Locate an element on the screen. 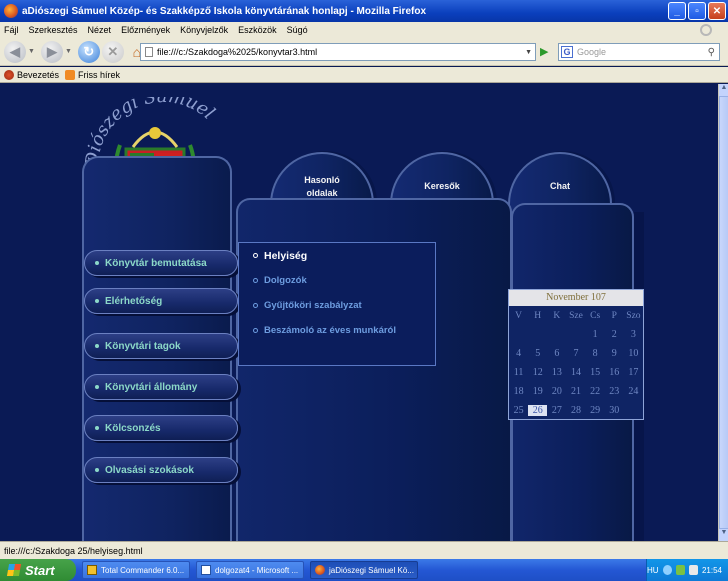 Image resolution: width=728 pixels, height=581 pixels. nav-elerhetoseg: Elérhetőség is located at coordinates (161, 301).